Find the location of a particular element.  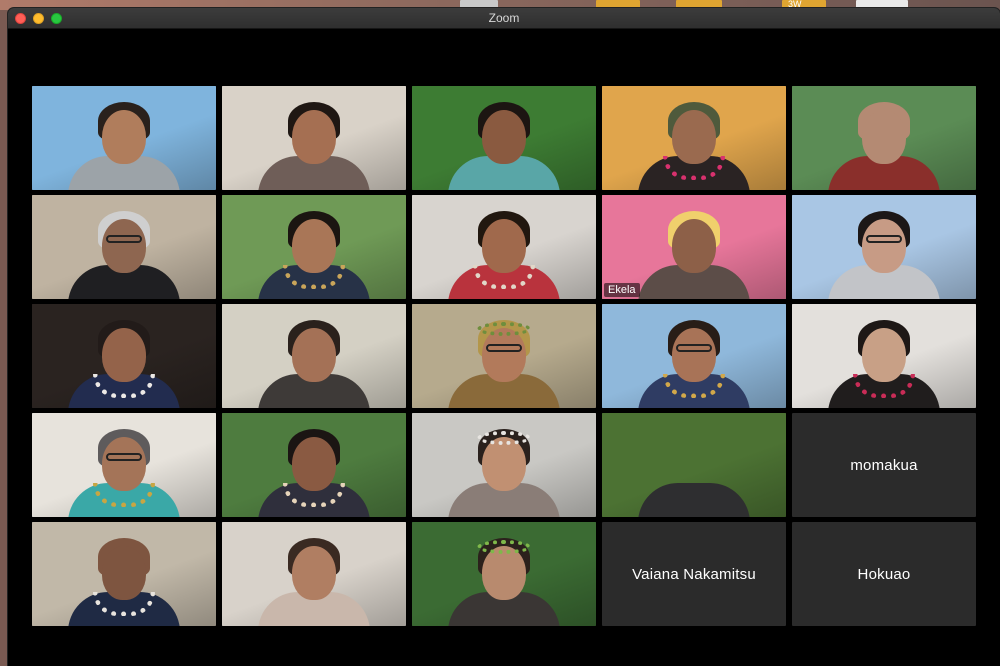

participant-tile: Hokuao is located at coordinates (884, 574).